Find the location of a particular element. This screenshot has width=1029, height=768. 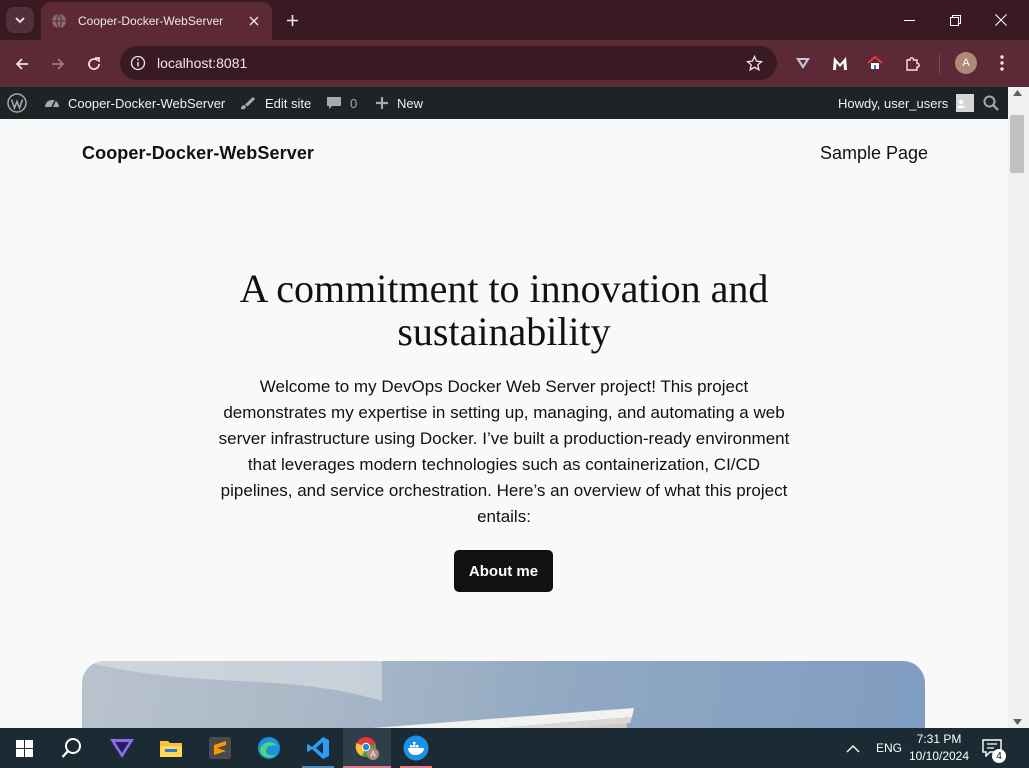

edit-site-link: Edit site is located at coordinates (275, 103).